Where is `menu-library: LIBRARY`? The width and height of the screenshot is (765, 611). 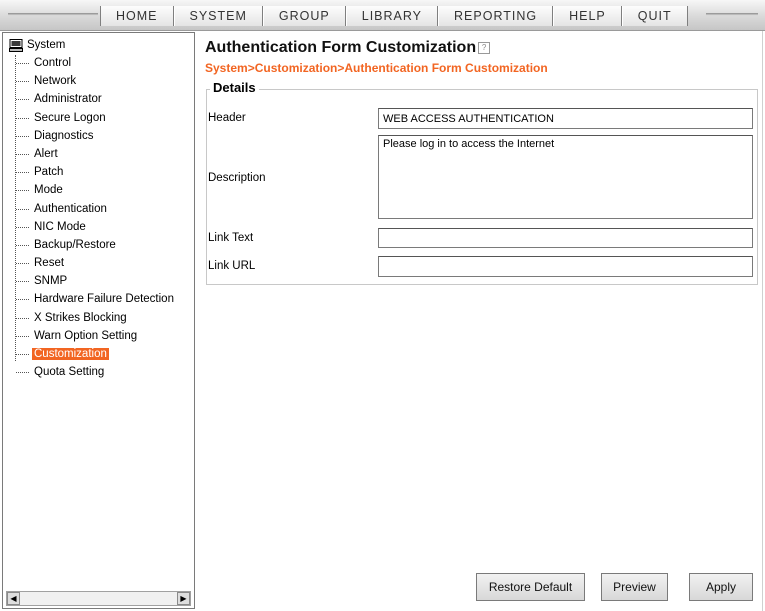
menu-library: LIBRARY is located at coordinates (392, 16).